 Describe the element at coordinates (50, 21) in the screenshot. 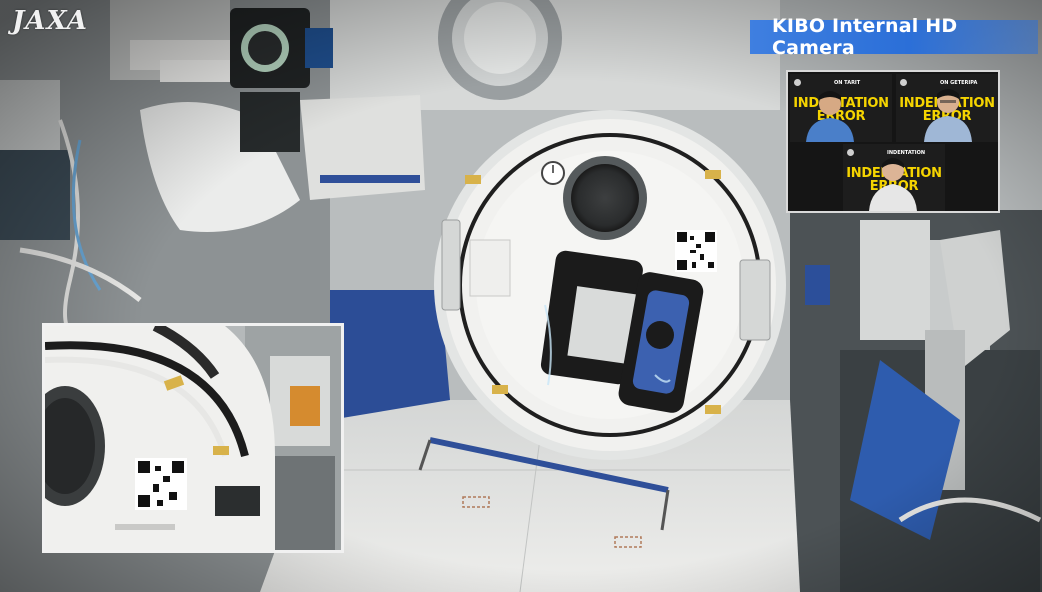

I see `jaxa-logo: JAXA` at that location.